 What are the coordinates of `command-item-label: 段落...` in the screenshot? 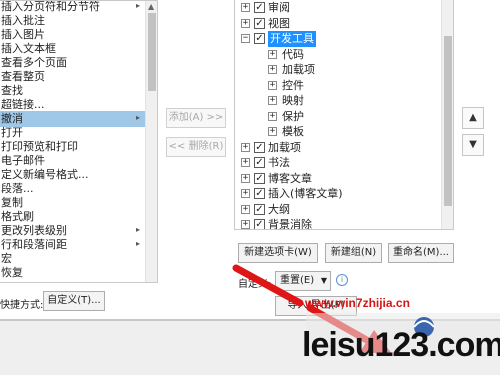 It's located at (17, 188).